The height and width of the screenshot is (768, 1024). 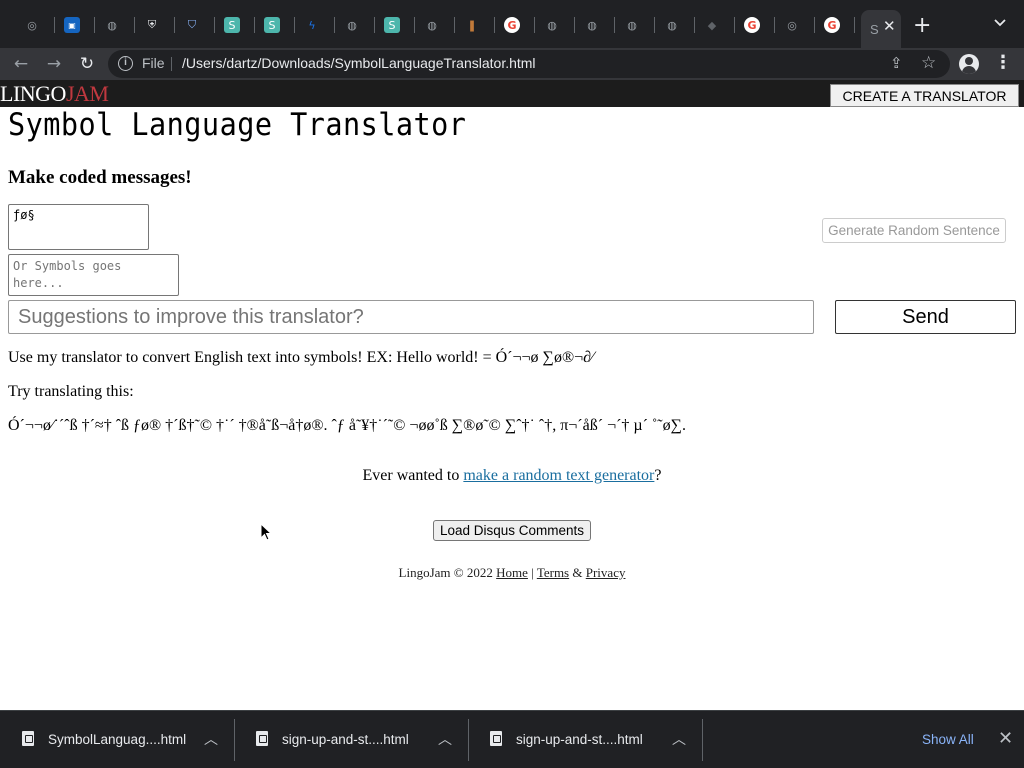 I want to click on logo-part-lingo: LINGO, so click(x=33, y=93).